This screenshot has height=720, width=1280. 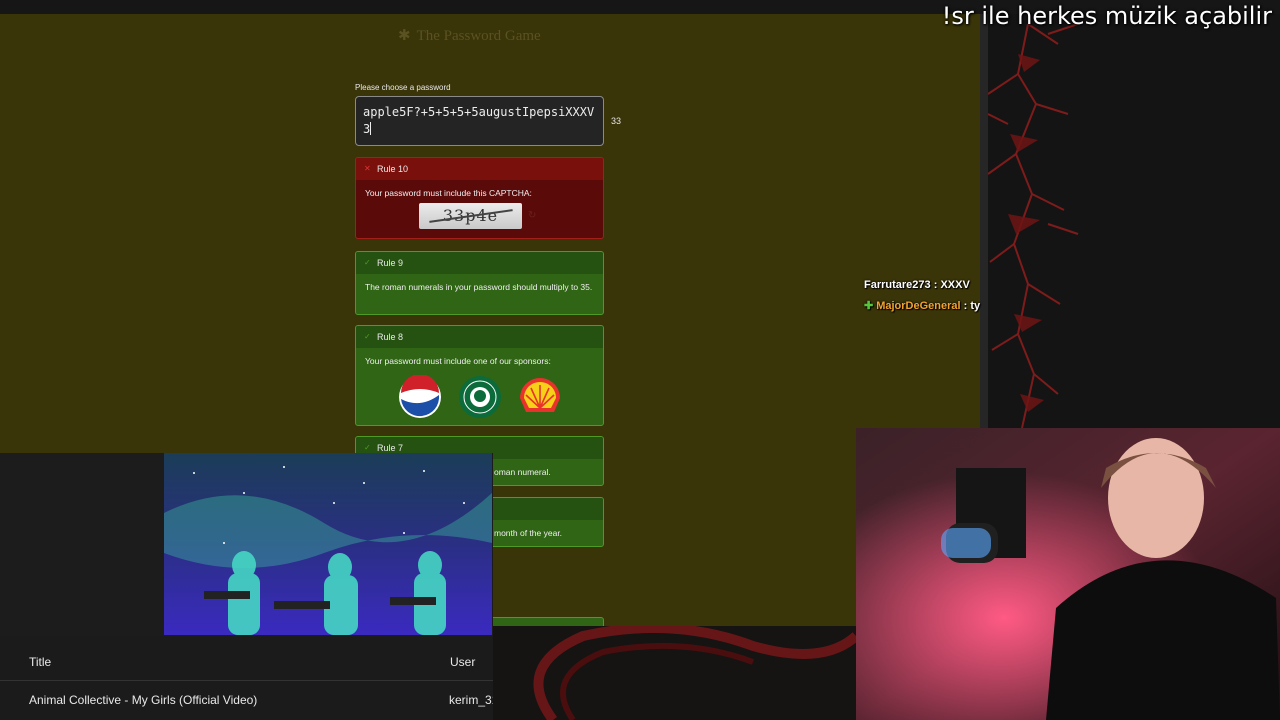 I want to click on captcha-image: 33p4e, so click(x=470, y=216).